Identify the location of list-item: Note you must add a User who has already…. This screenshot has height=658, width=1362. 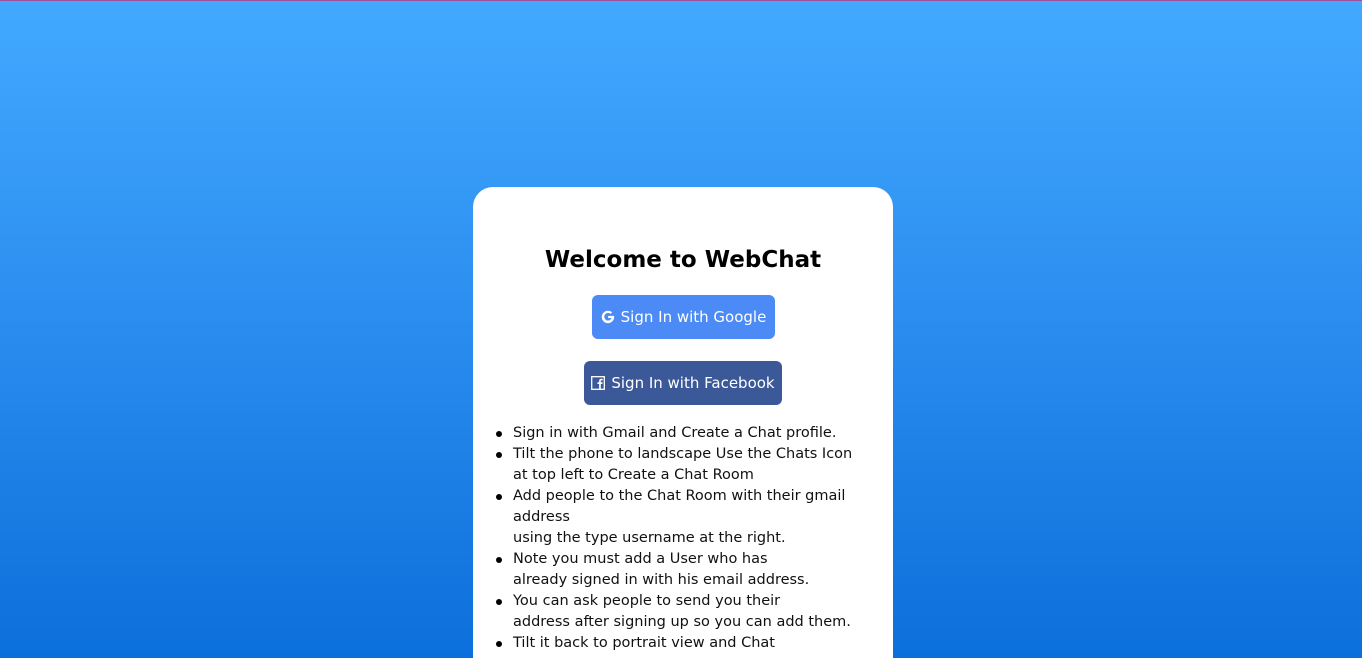
(684, 570).